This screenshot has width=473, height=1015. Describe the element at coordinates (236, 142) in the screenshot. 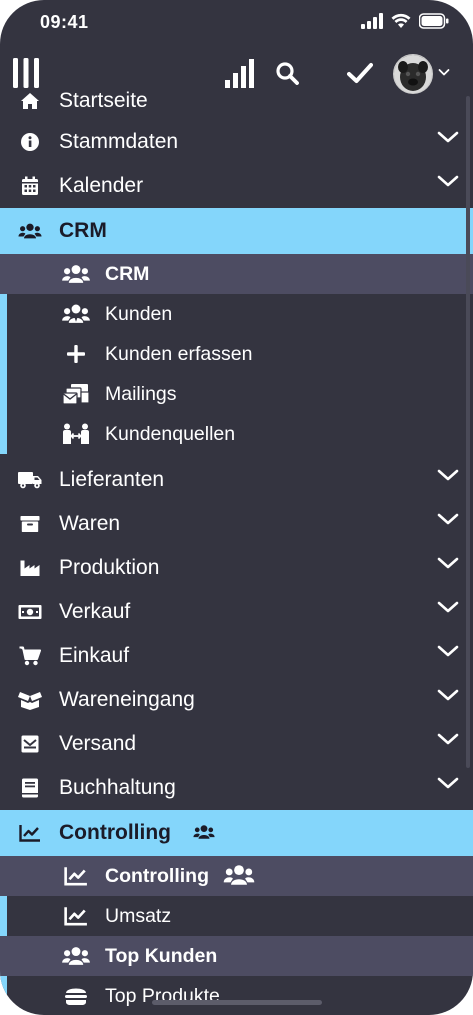

I see `menu-item-stammdaten: Stammdaten` at that location.